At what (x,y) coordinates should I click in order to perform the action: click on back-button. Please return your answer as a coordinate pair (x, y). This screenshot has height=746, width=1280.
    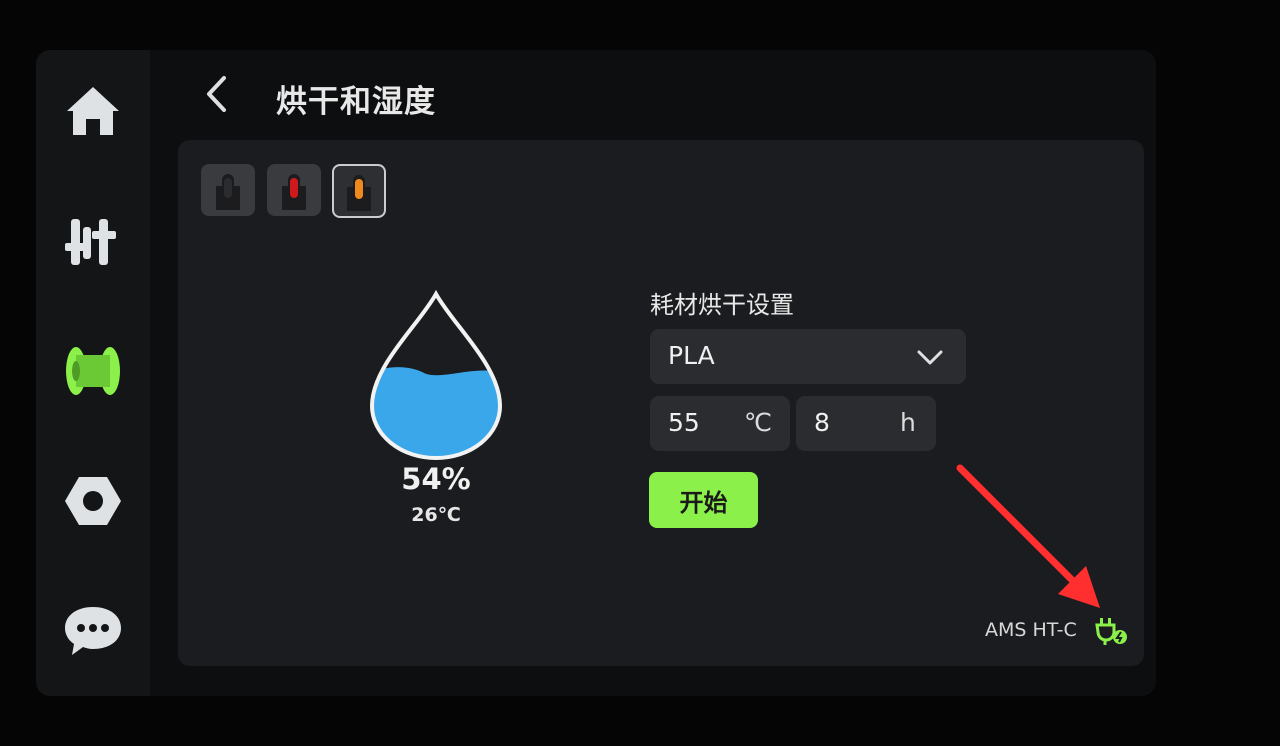
    Looking at the image, I should click on (216, 94).